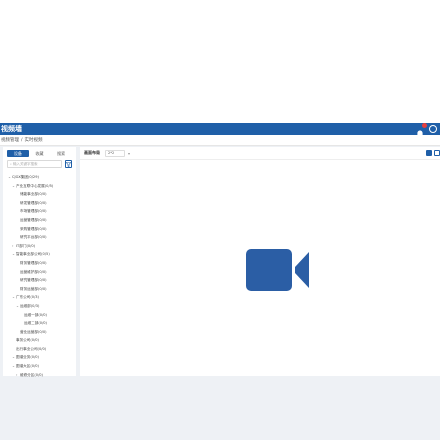 Image resolution: width=440 pixels, height=440 pixels. What do you see at coordinates (33, 331) in the screenshot?
I see `tree-node-label: 营业运营部(0/0)` at bounding box center [33, 331].